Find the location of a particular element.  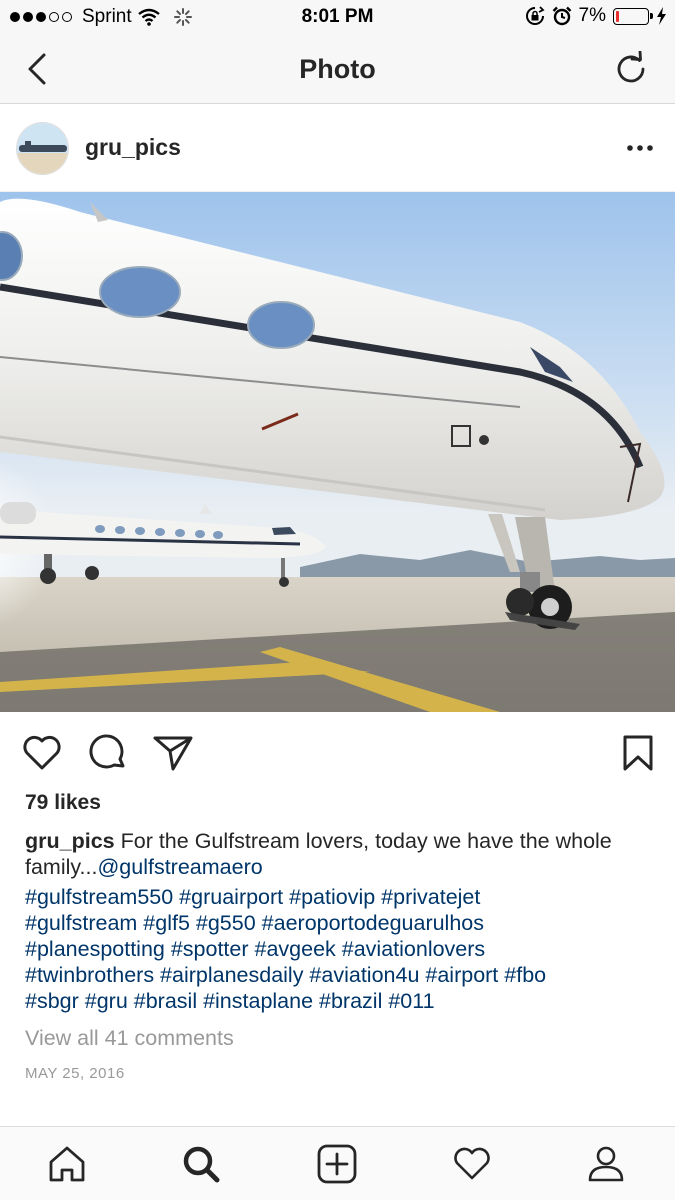

bookmark-icon is located at coordinates (638, 753).